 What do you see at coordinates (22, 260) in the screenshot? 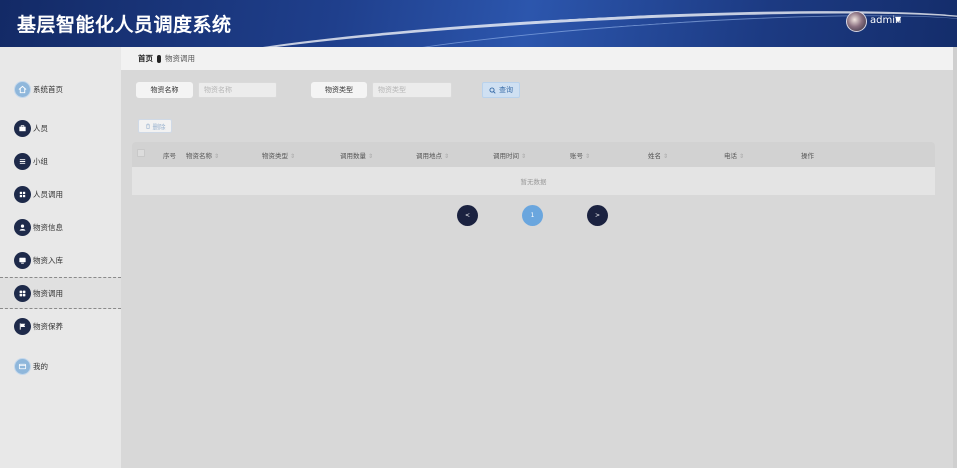
I see `monitor-icon` at bounding box center [22, 260].